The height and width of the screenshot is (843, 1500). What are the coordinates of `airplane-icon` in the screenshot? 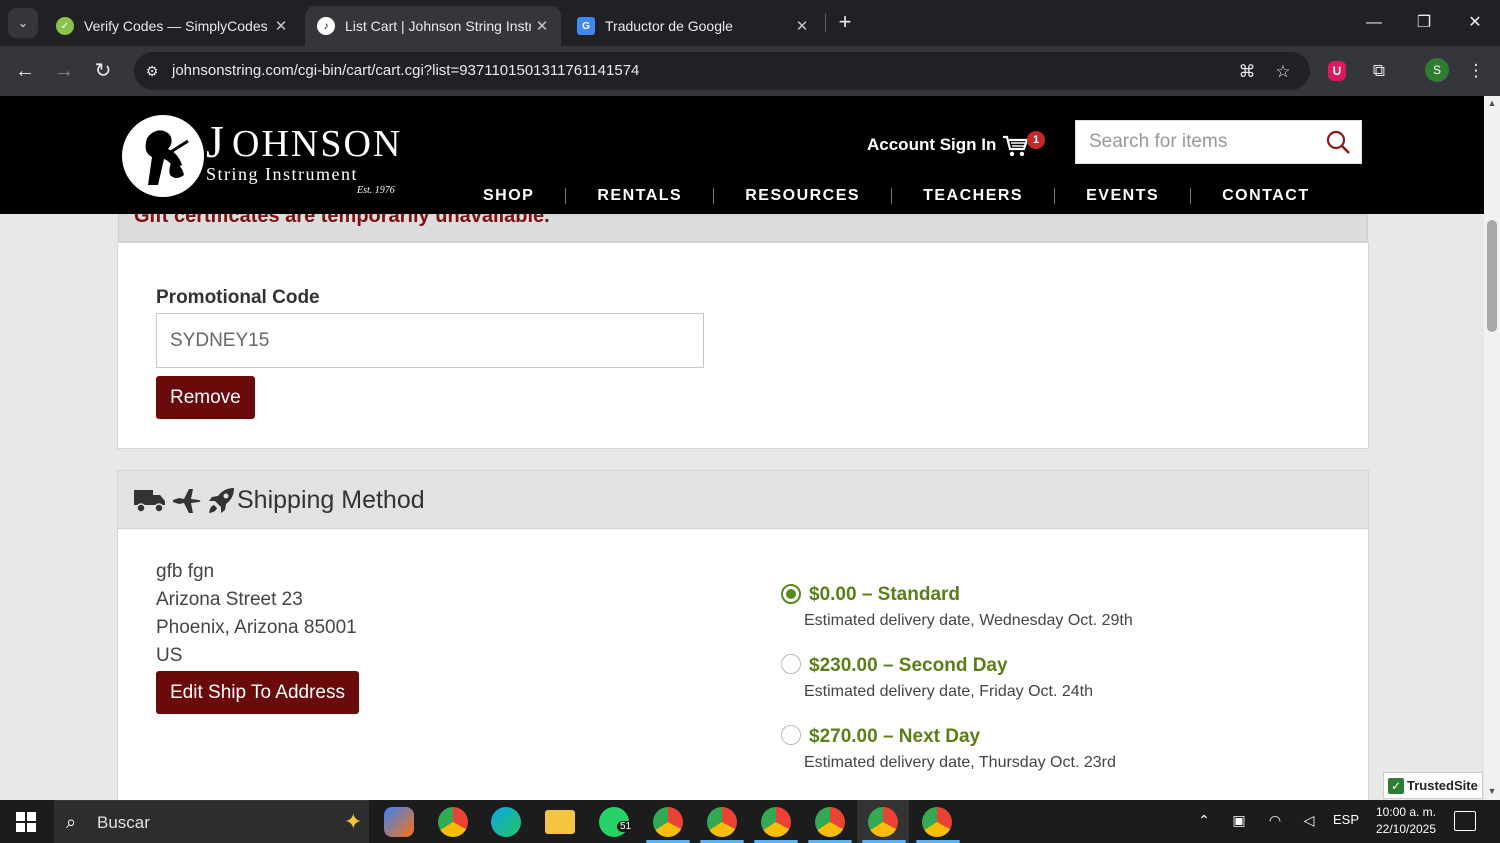 It's located at (187, 501).